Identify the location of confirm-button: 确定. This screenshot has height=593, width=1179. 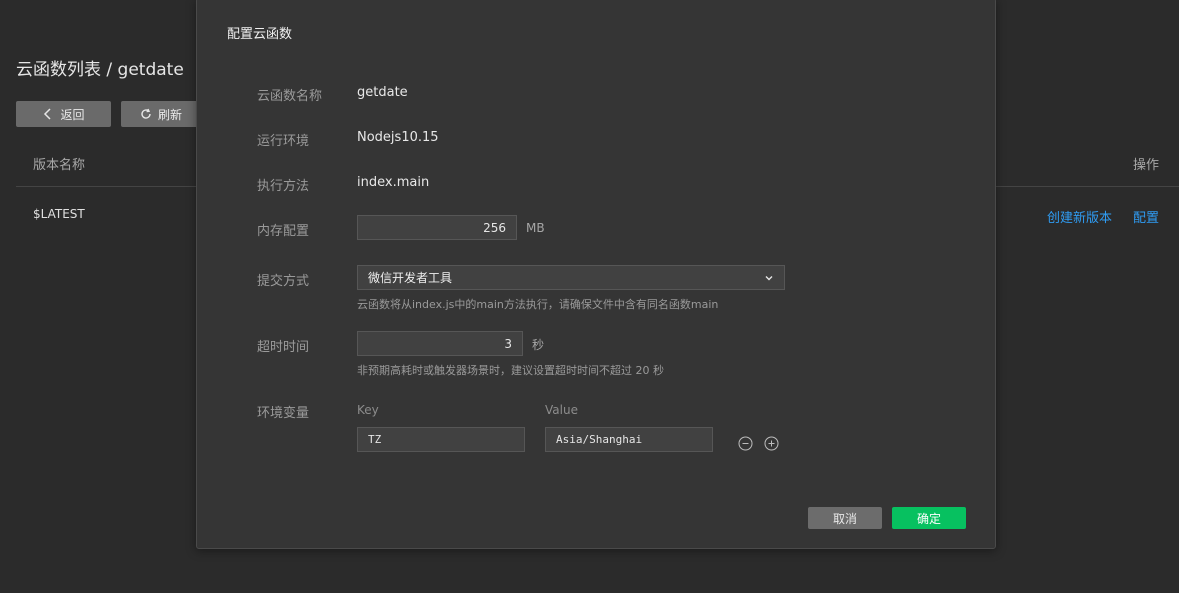
(929, 518).